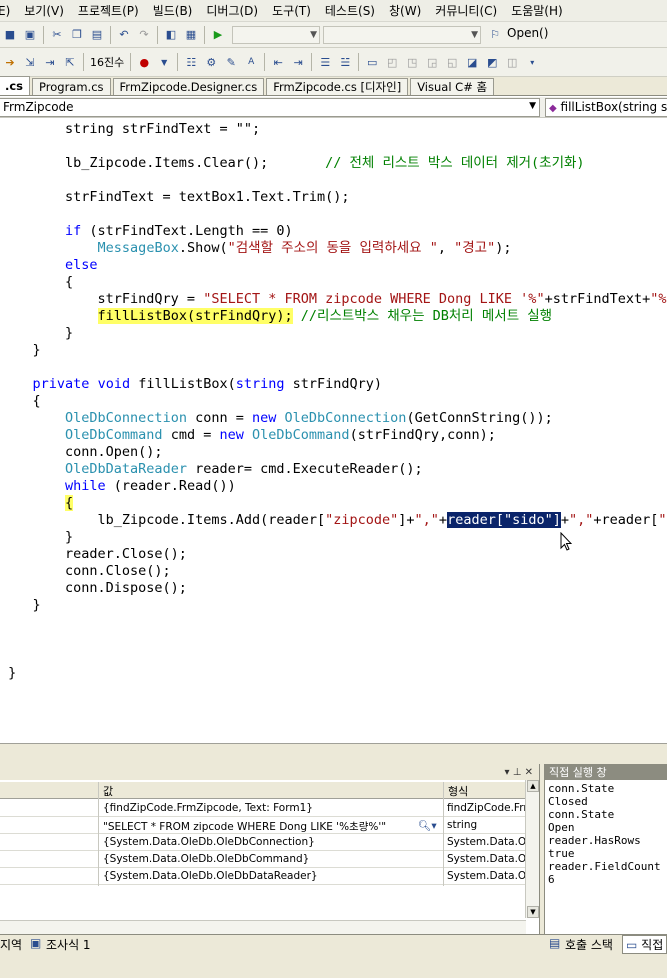 This screenshot has height=978, width=667. What do you see at coordinates (402, 34) in the screenshot?
I see `platform-combo: ▼` at bounding box center [402, 34].